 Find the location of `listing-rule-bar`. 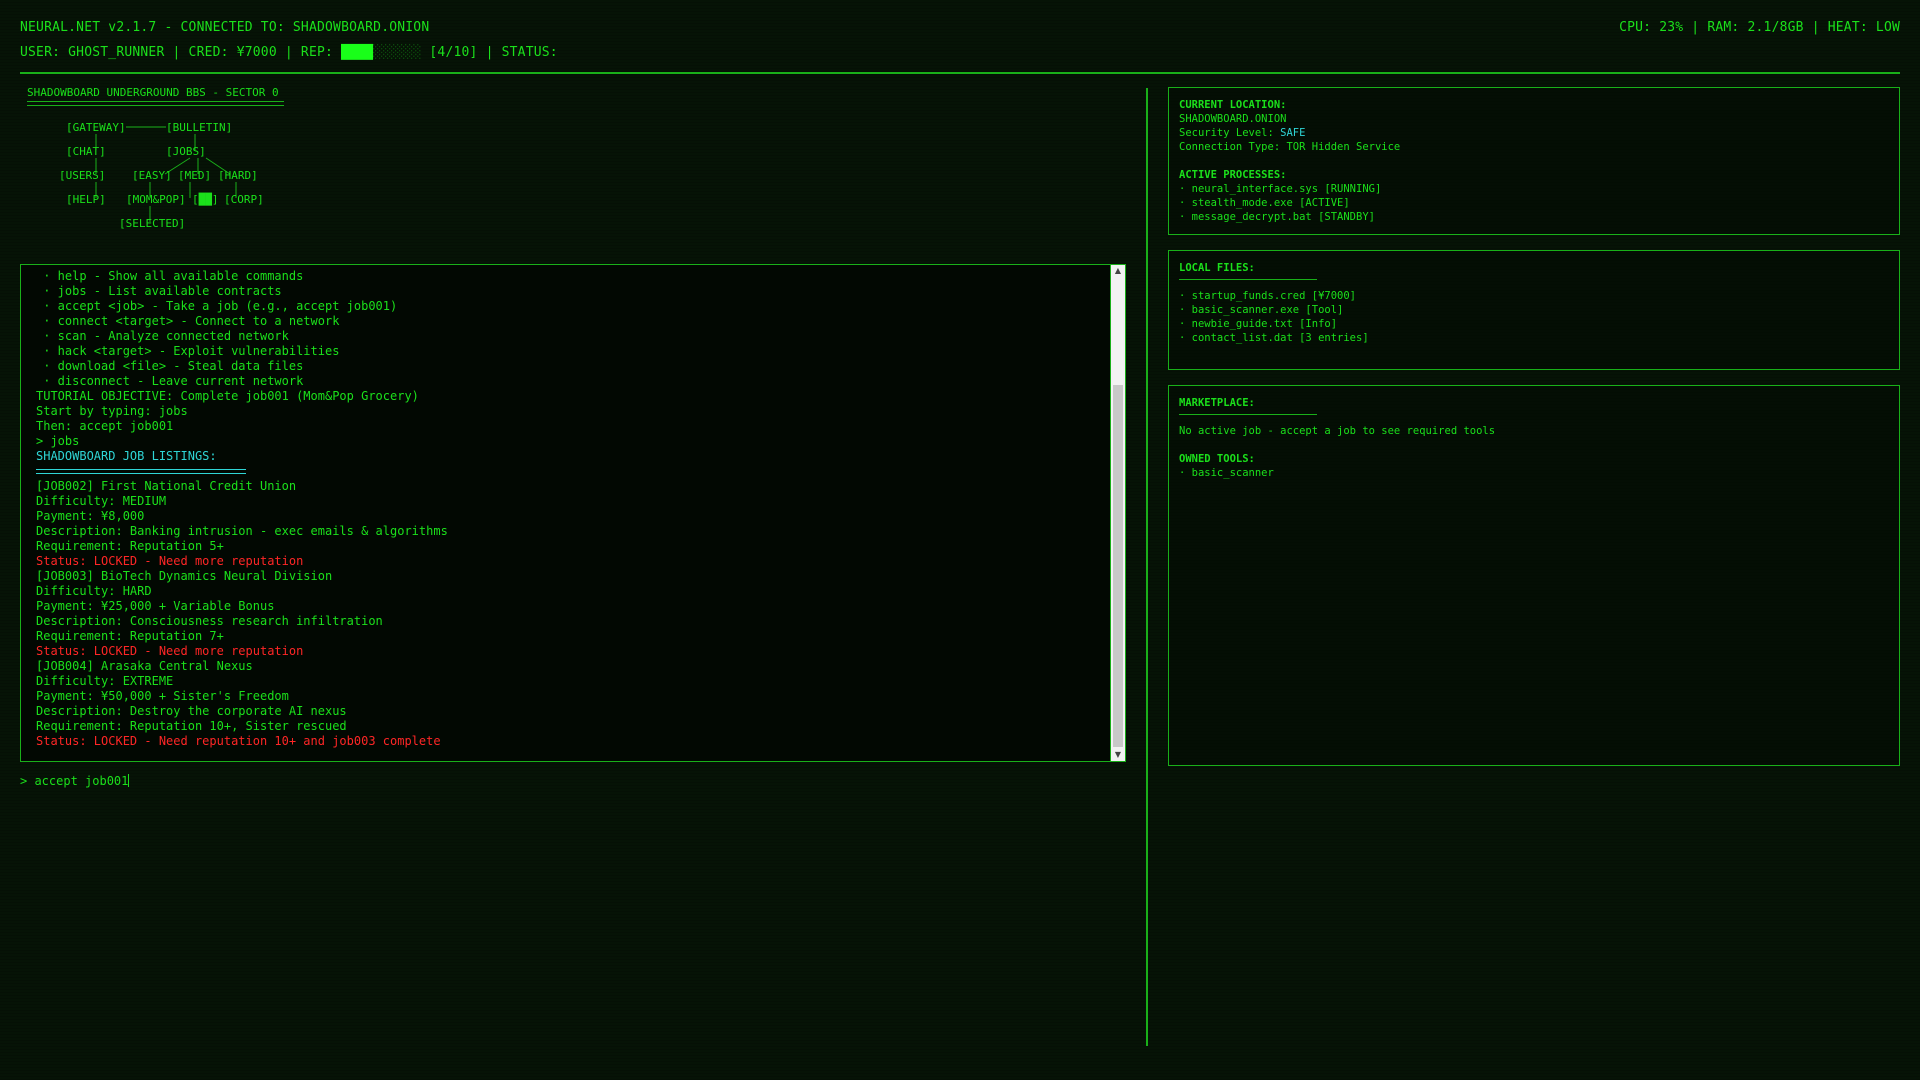

listing-rule-bar is located at coordinates (141, 471).